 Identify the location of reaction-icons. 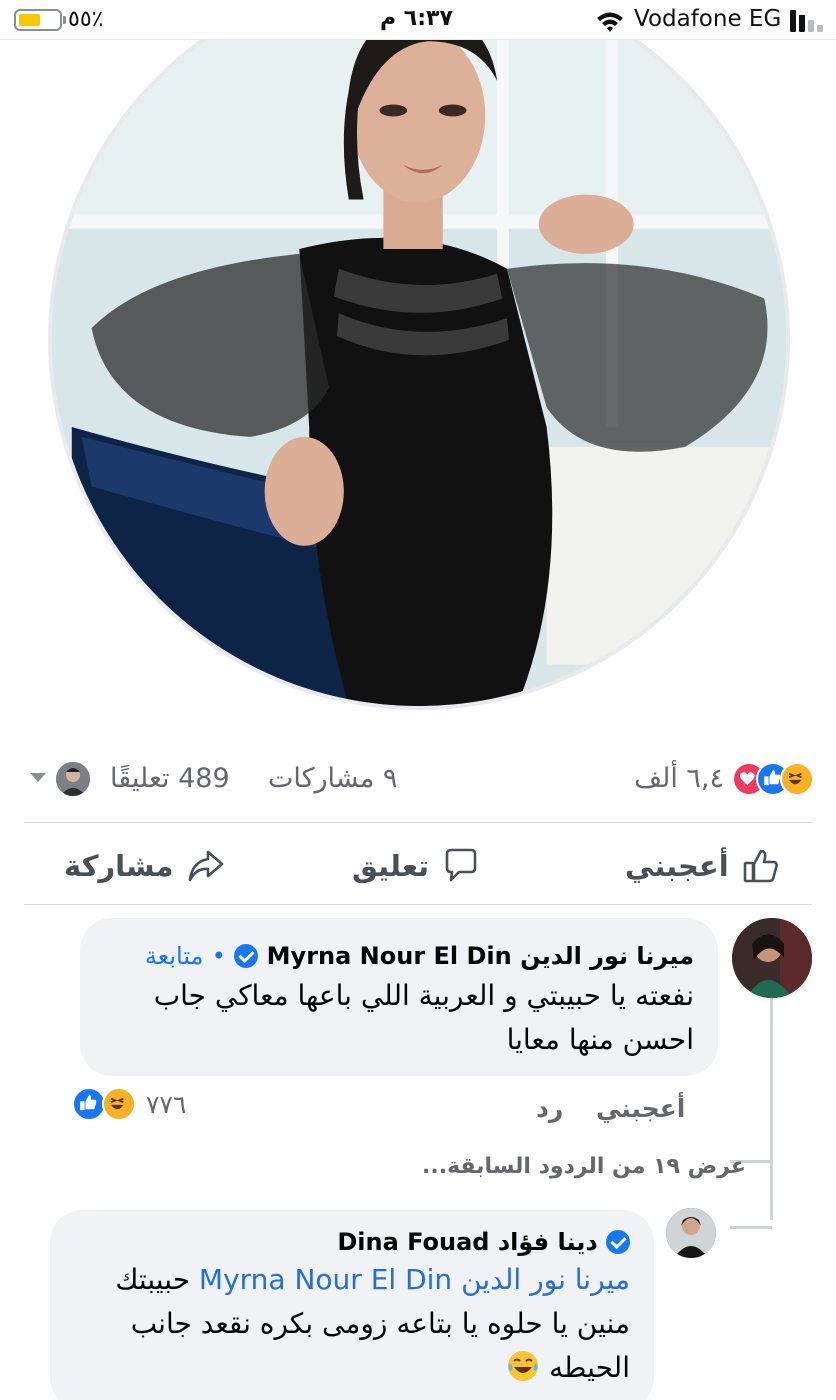
(774, 780).